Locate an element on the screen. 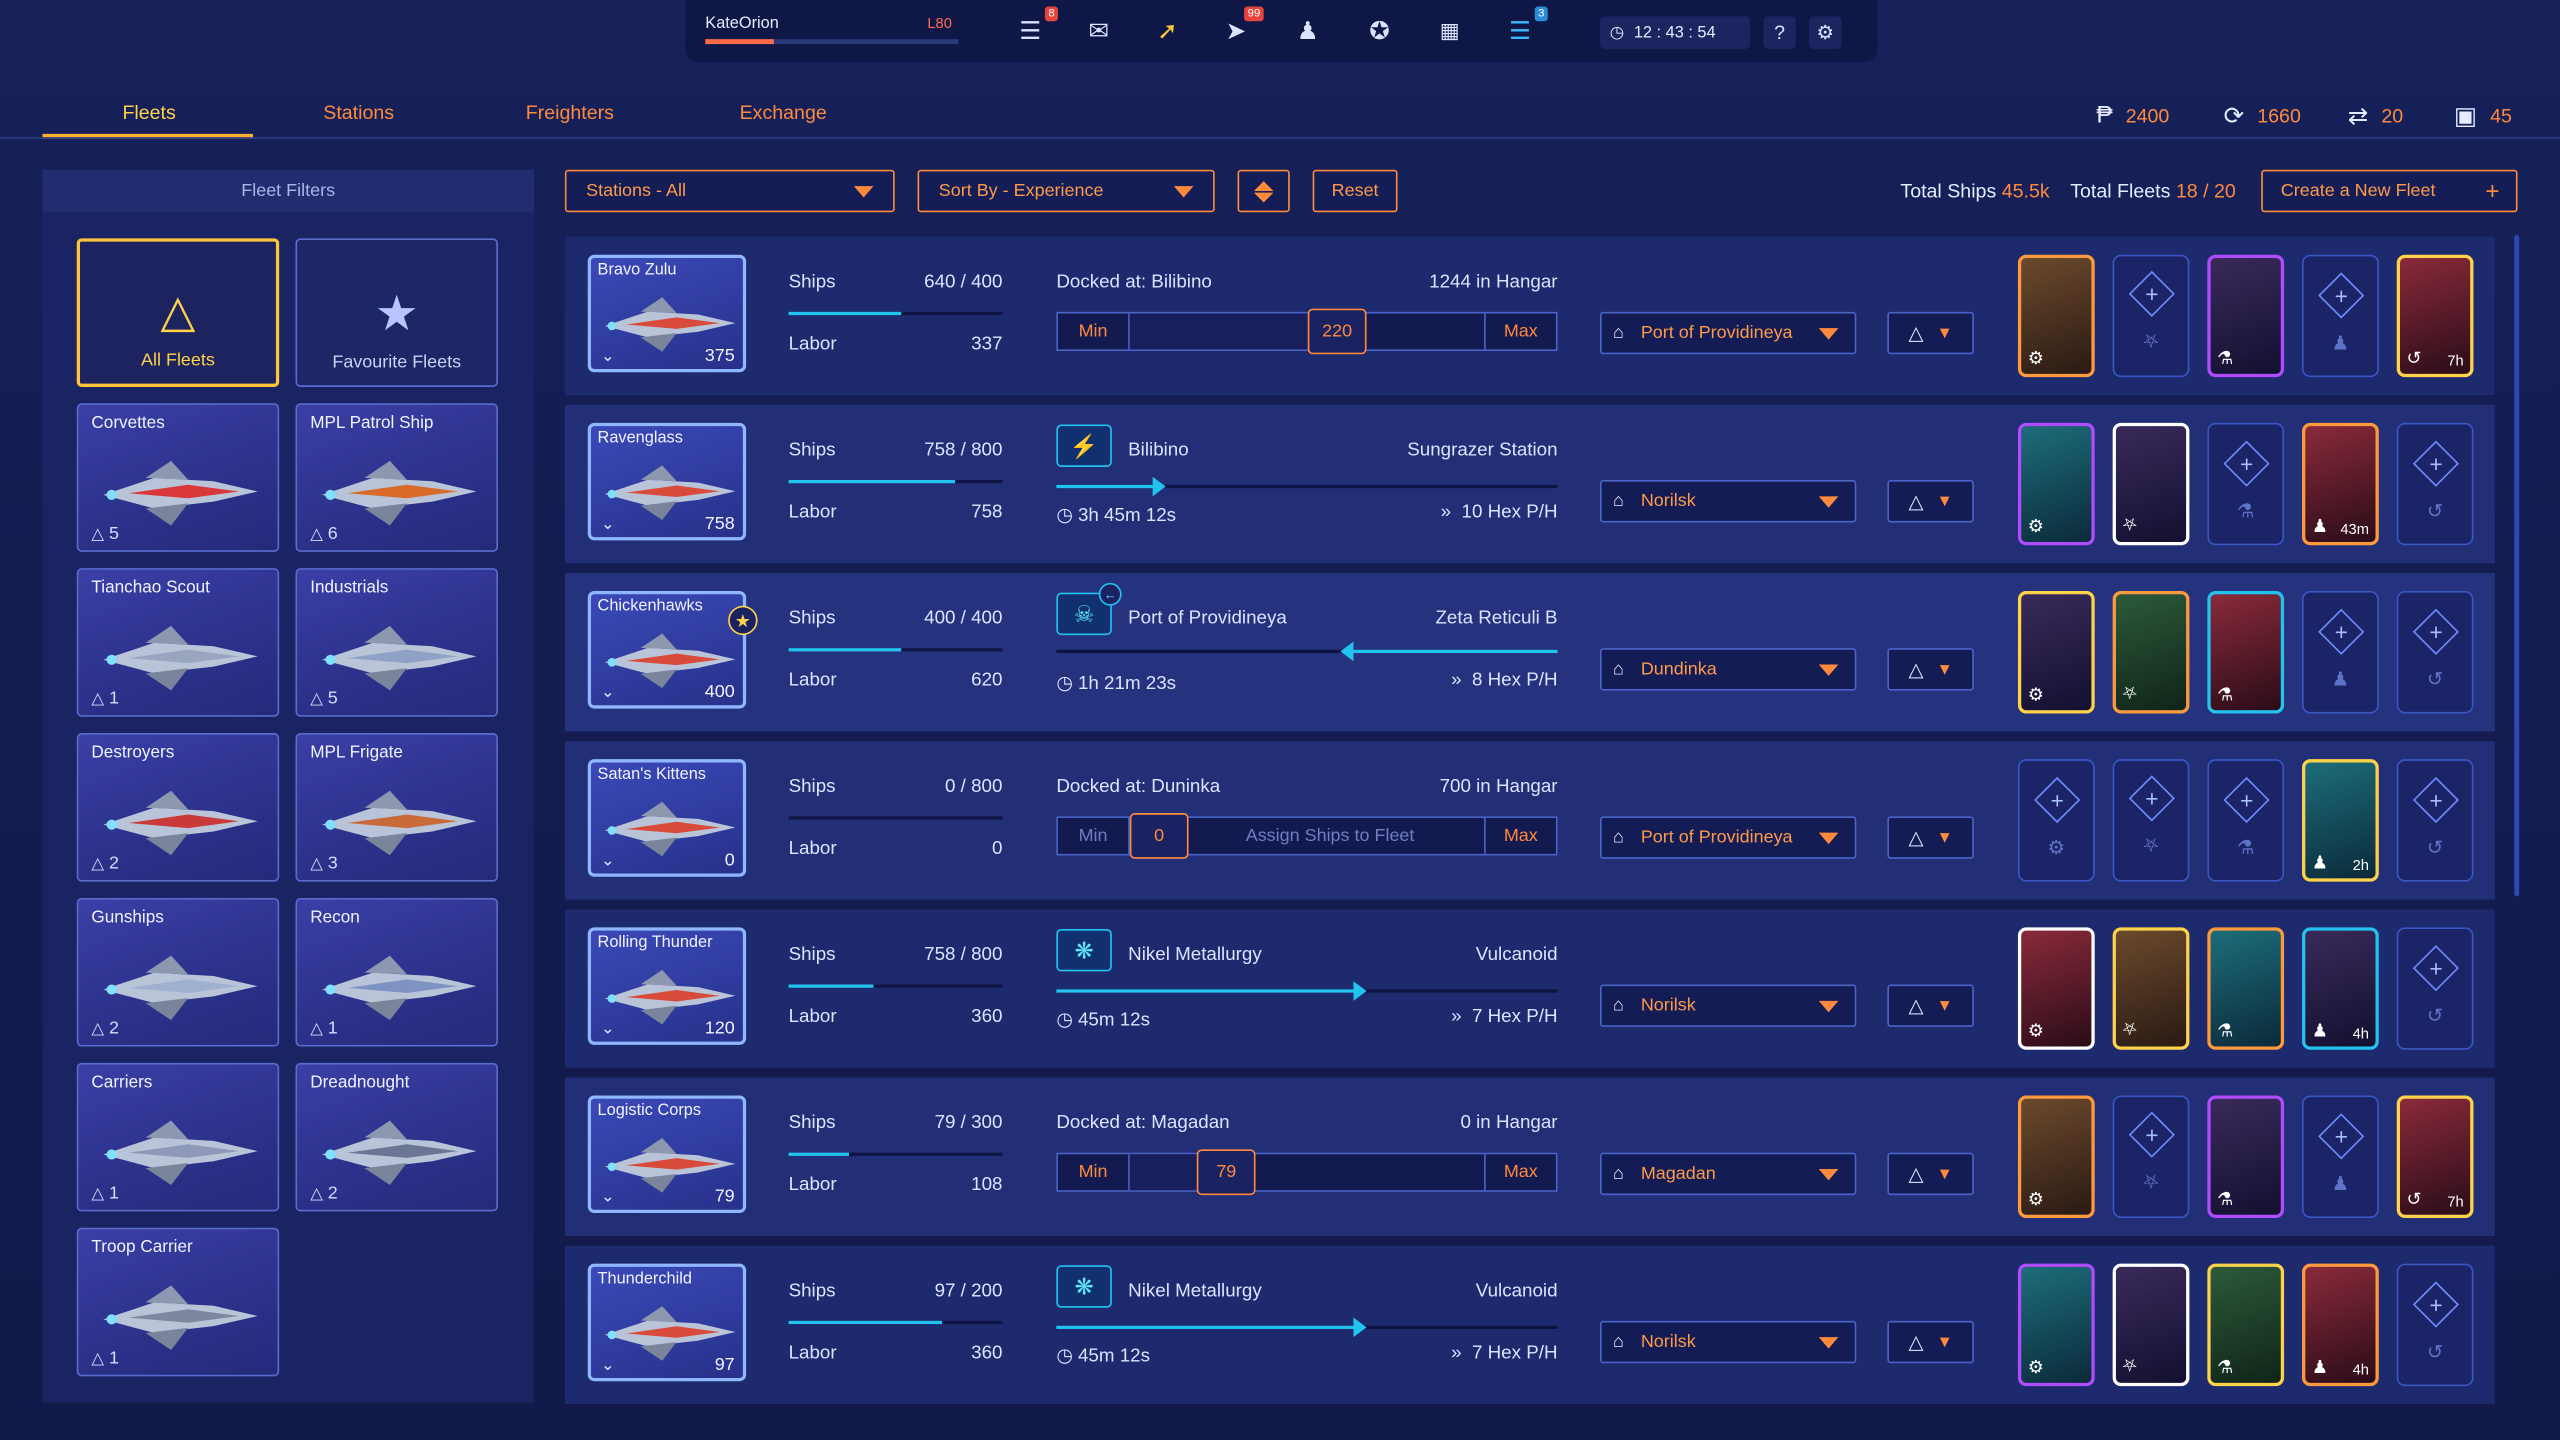 This screenshot has width=2560, height=1440. reset-button: Reset is located at coordinates (1355, 191).